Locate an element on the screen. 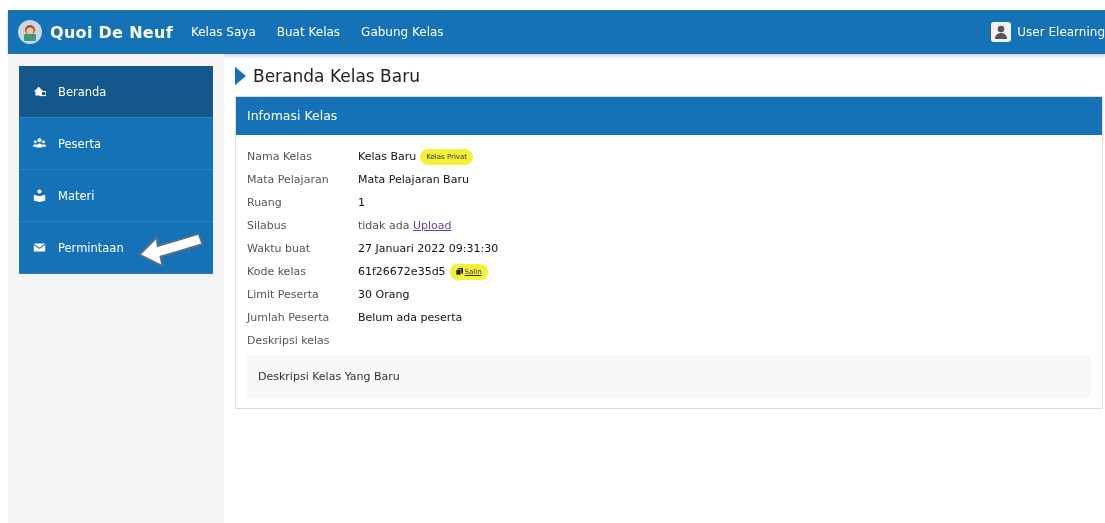 The height and width of the screenshot is (523, 1105). field-value: 61f26672e35d5 is located at coordinates (402, 271).